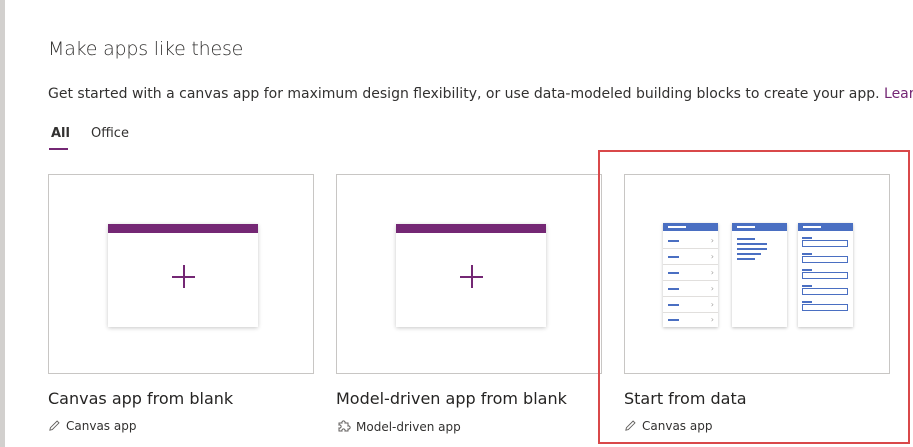  I want to click on model-driven-app-blank-card, so click(469, 274).